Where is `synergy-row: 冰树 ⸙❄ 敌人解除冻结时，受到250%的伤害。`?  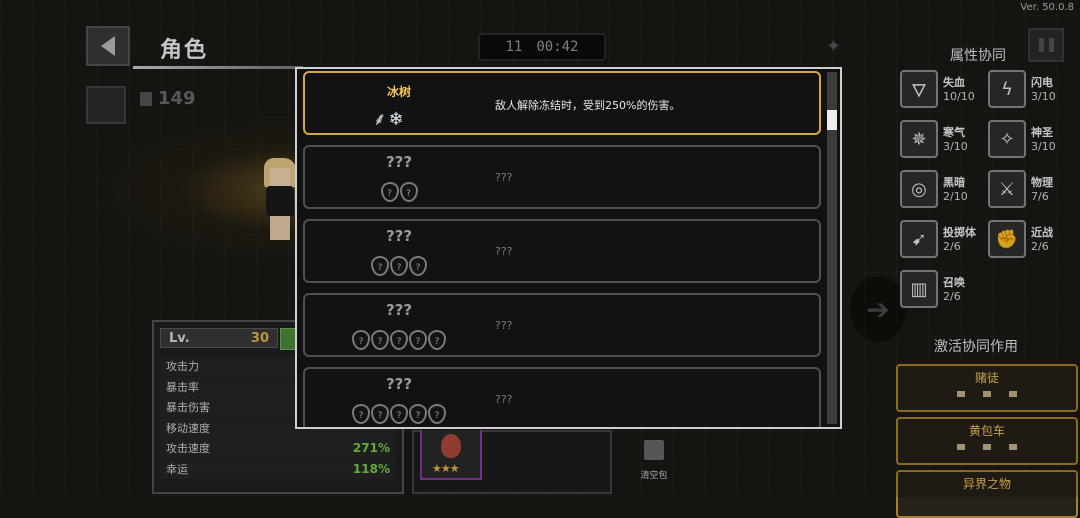
synergy-row: 冰树 ⸙❄ 敌人解除冻结时，受到250%的伤害。 is located at coordinates (562, 103).